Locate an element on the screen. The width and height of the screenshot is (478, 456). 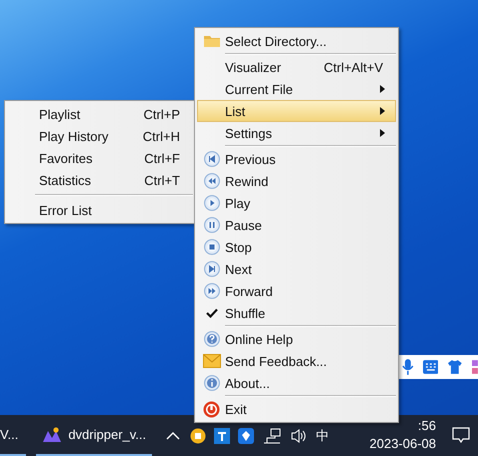
rewind-icon is located at coordinates (212, 181).